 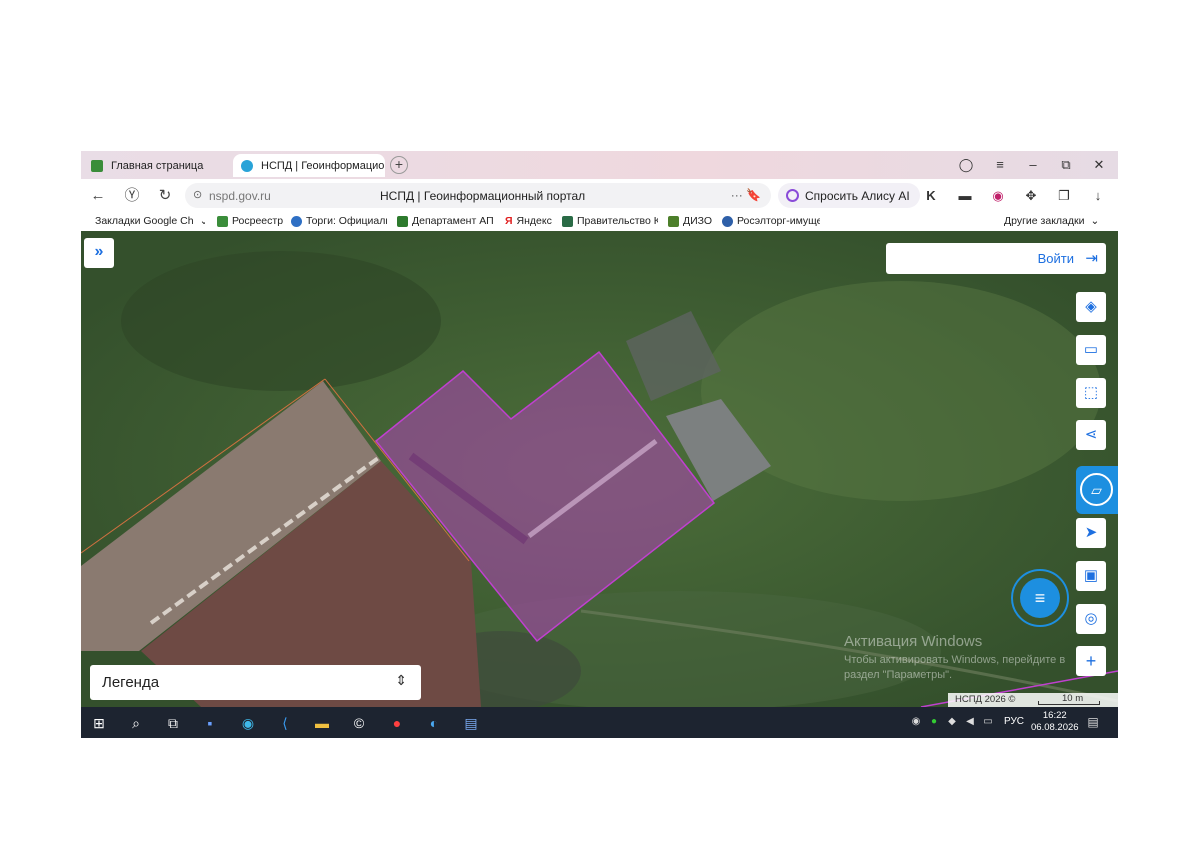 I want to click on page-title: НСПД | Геоинформационный портал, so click(x=483, y=196).